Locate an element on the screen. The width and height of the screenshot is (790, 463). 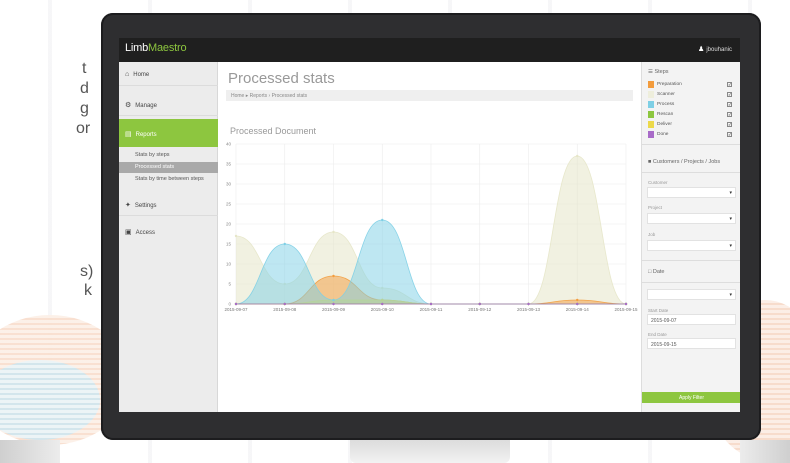
breadcrumb: Home ▸ Reports › Processed stats is located at coordinates (429, 95).